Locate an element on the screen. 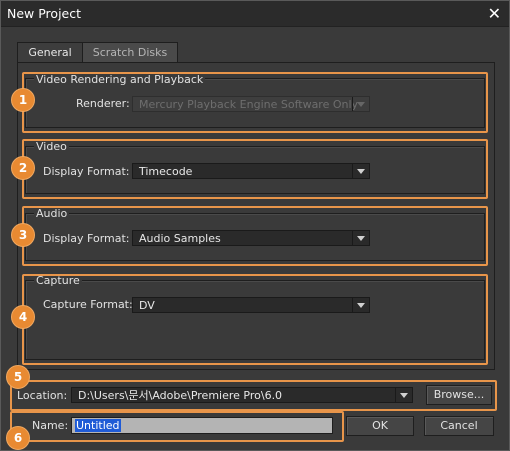 Image resolution: width=510 pixels, height=451 pixels. name-input: Untitled is located at coordinates (202, 425).